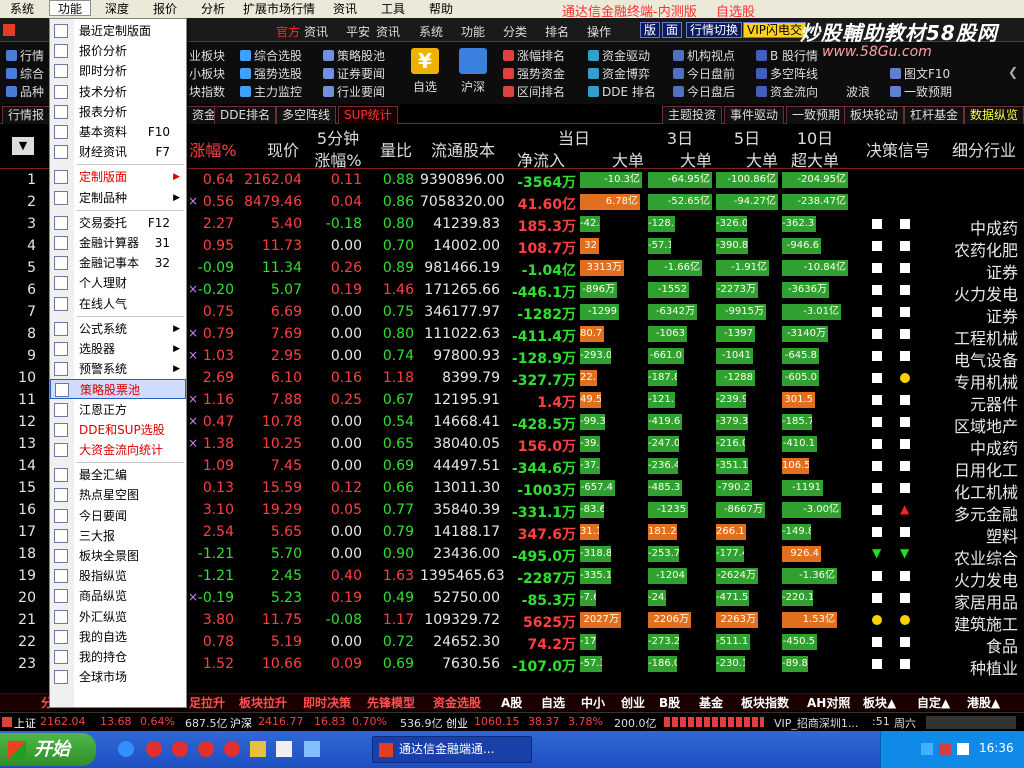  What do you see at coordinates (25, 92) in the screenshot?
I see `toolbar-variety: 品种` at bounding box center [25, 92].